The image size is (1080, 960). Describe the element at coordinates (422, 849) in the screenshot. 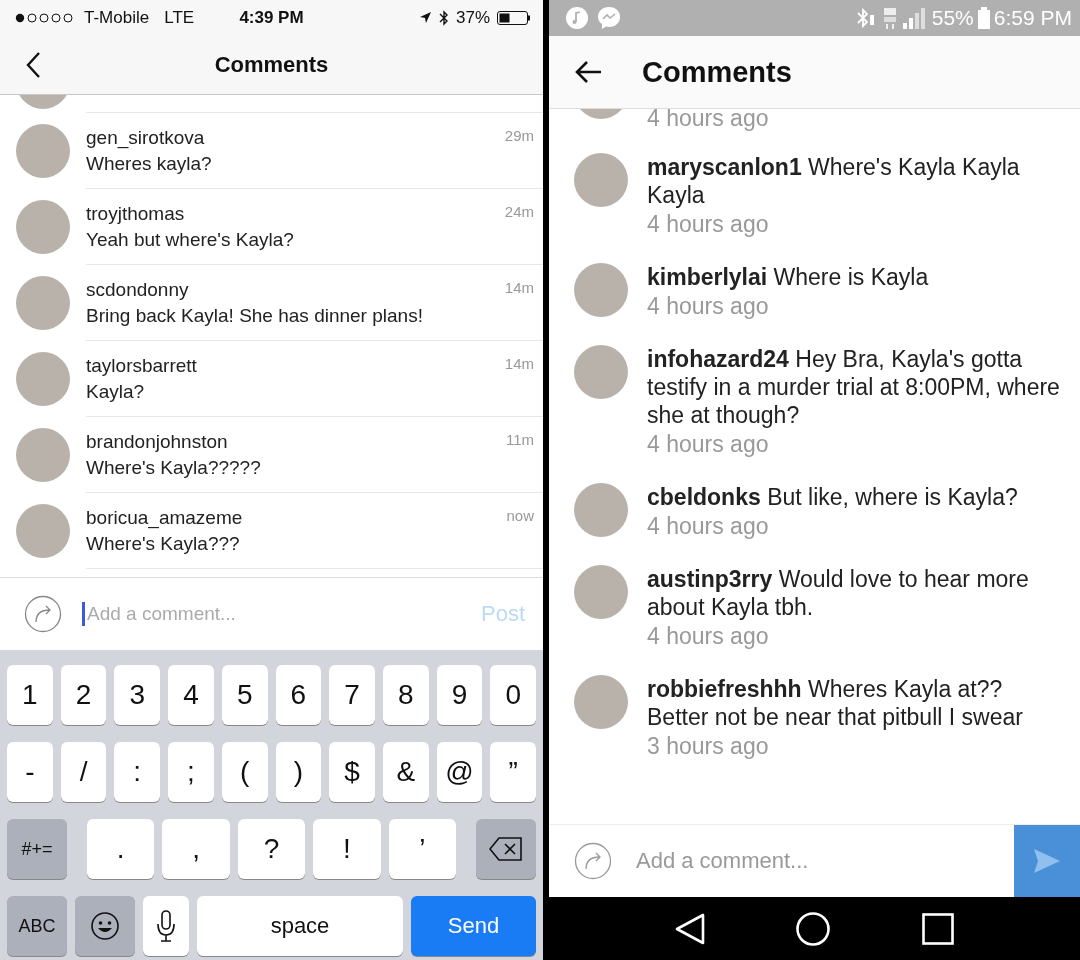

I see `keyboard-key: ’` at that location.